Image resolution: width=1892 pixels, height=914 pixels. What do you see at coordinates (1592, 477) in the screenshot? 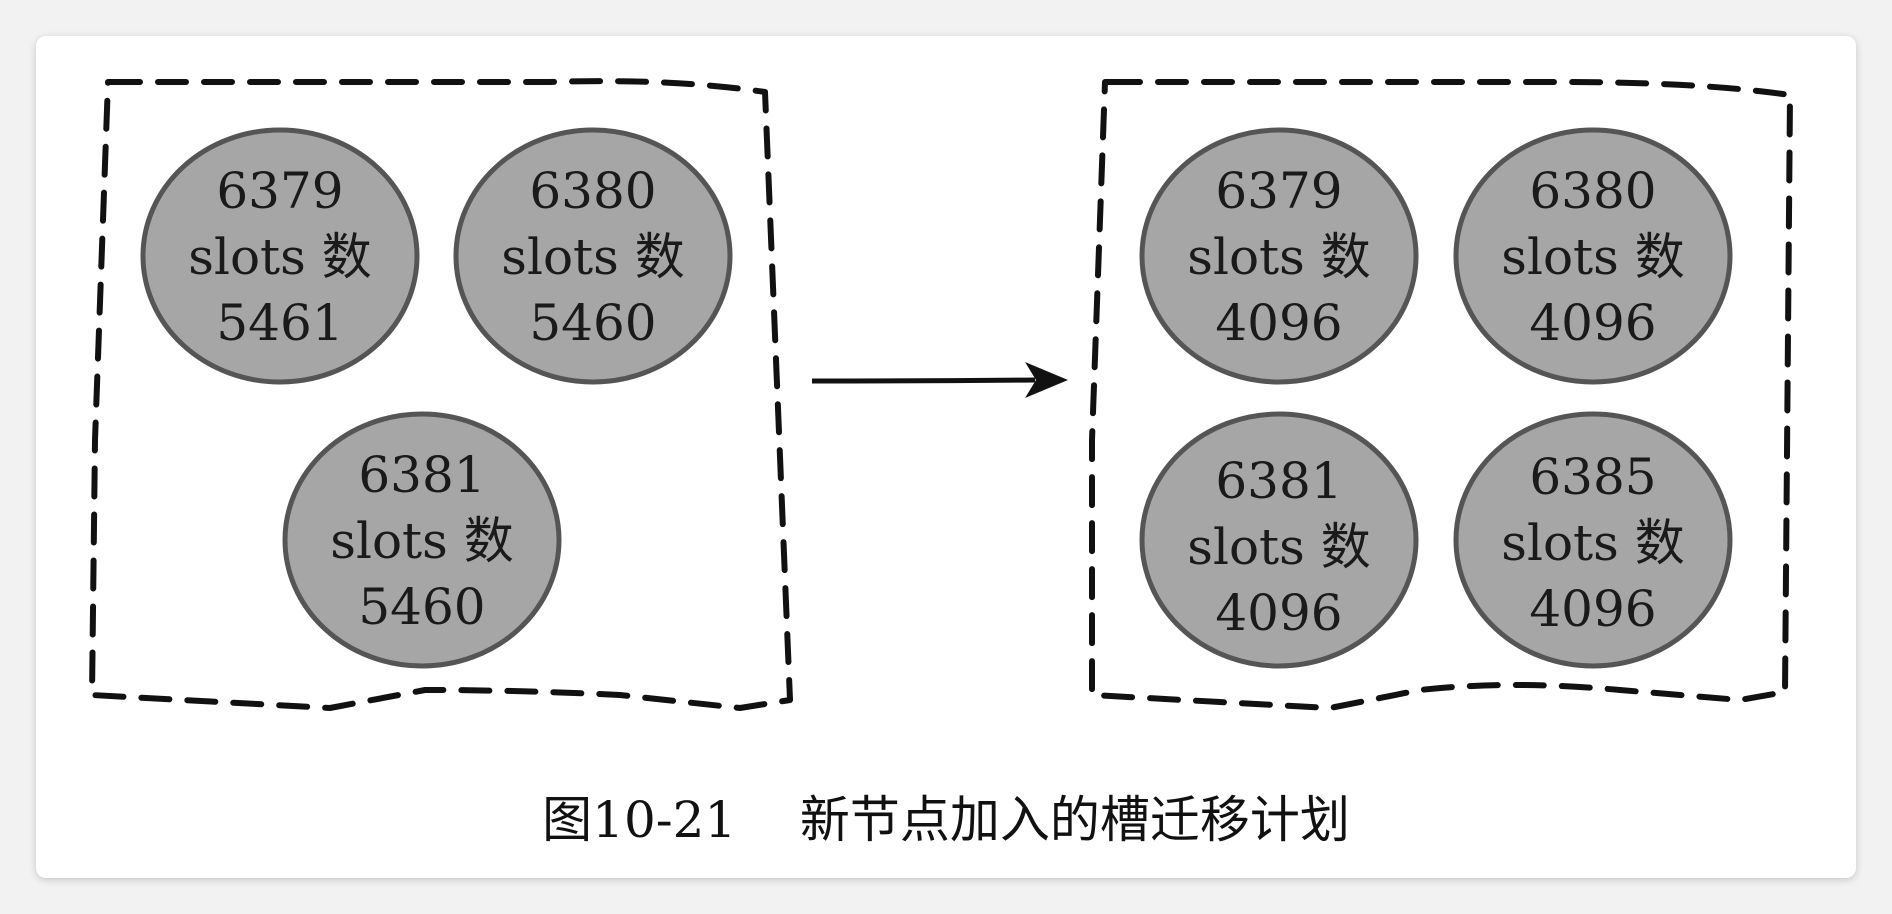
I see `node-port: 6385` at bounding box center [1592, 477].